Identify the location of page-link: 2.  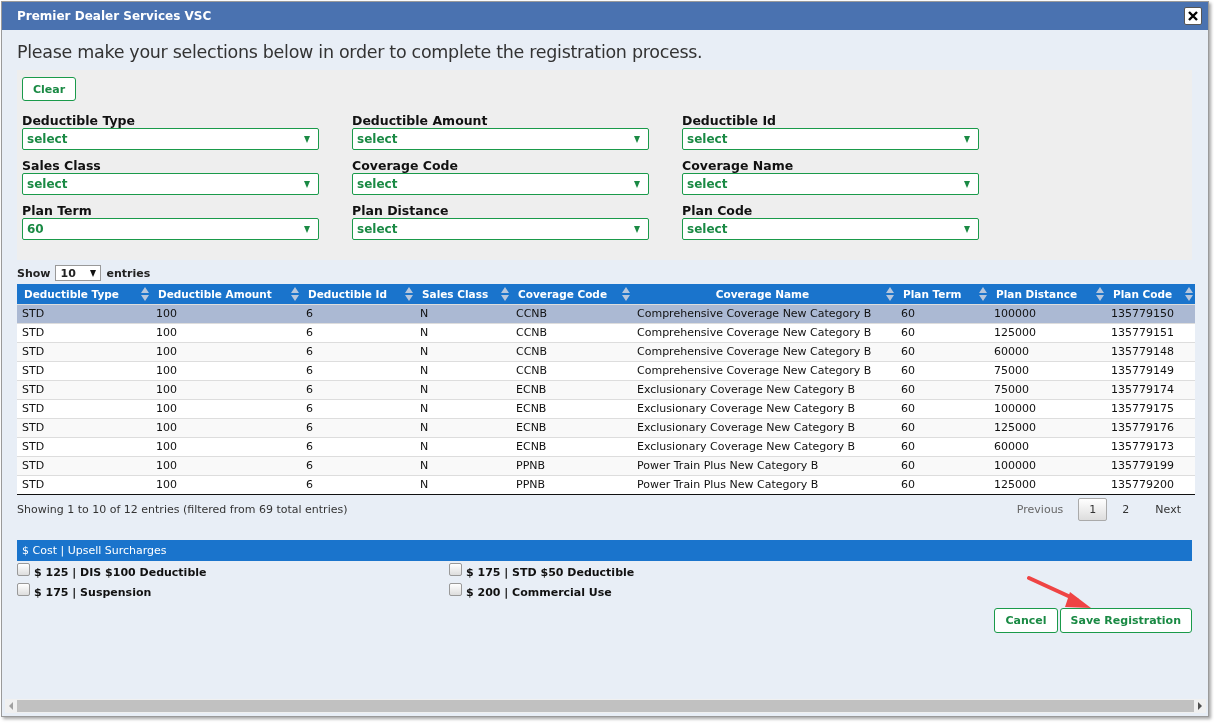
(1126, 509).